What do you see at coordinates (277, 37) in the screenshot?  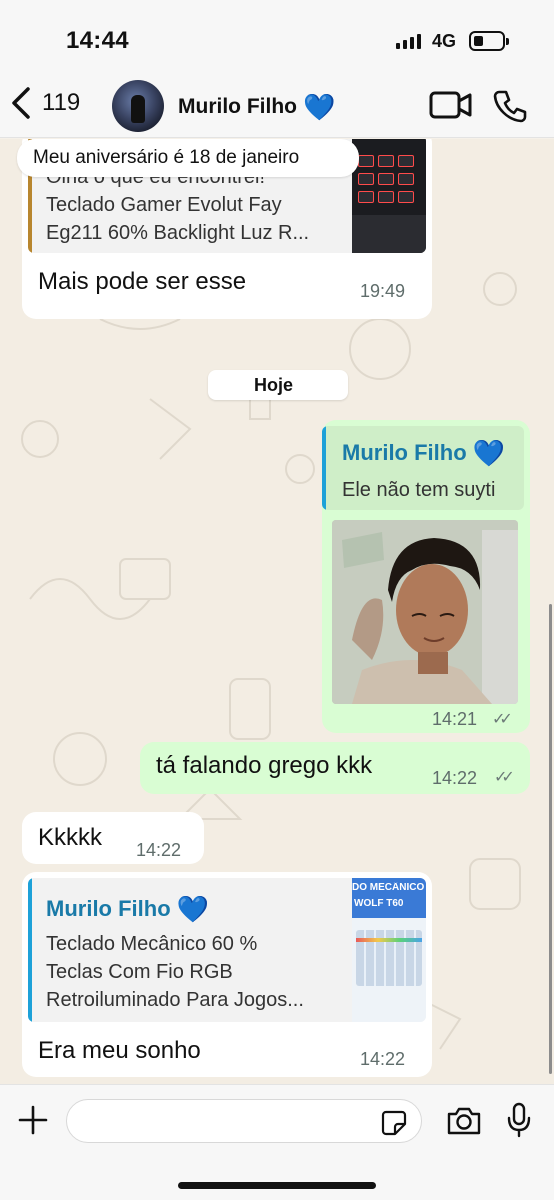 I see `status-bar: 14:44 4G` at bounding box center [277, 37].